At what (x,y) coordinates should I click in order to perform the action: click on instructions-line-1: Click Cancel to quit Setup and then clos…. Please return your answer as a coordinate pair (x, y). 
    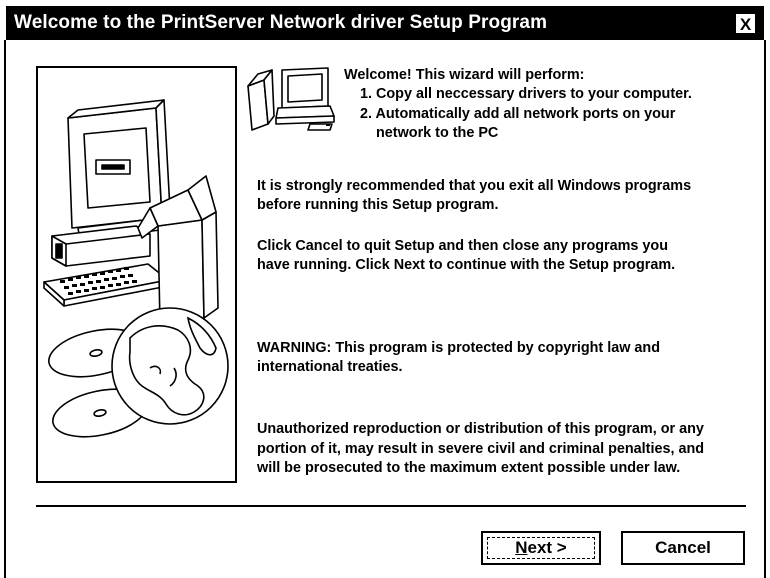
    Looking at the image, I should click on (463, 246).